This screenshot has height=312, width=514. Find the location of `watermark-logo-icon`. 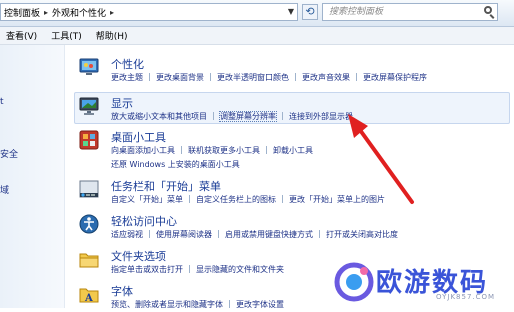

watermark-logo-icon is located at coordinates (354, 282).